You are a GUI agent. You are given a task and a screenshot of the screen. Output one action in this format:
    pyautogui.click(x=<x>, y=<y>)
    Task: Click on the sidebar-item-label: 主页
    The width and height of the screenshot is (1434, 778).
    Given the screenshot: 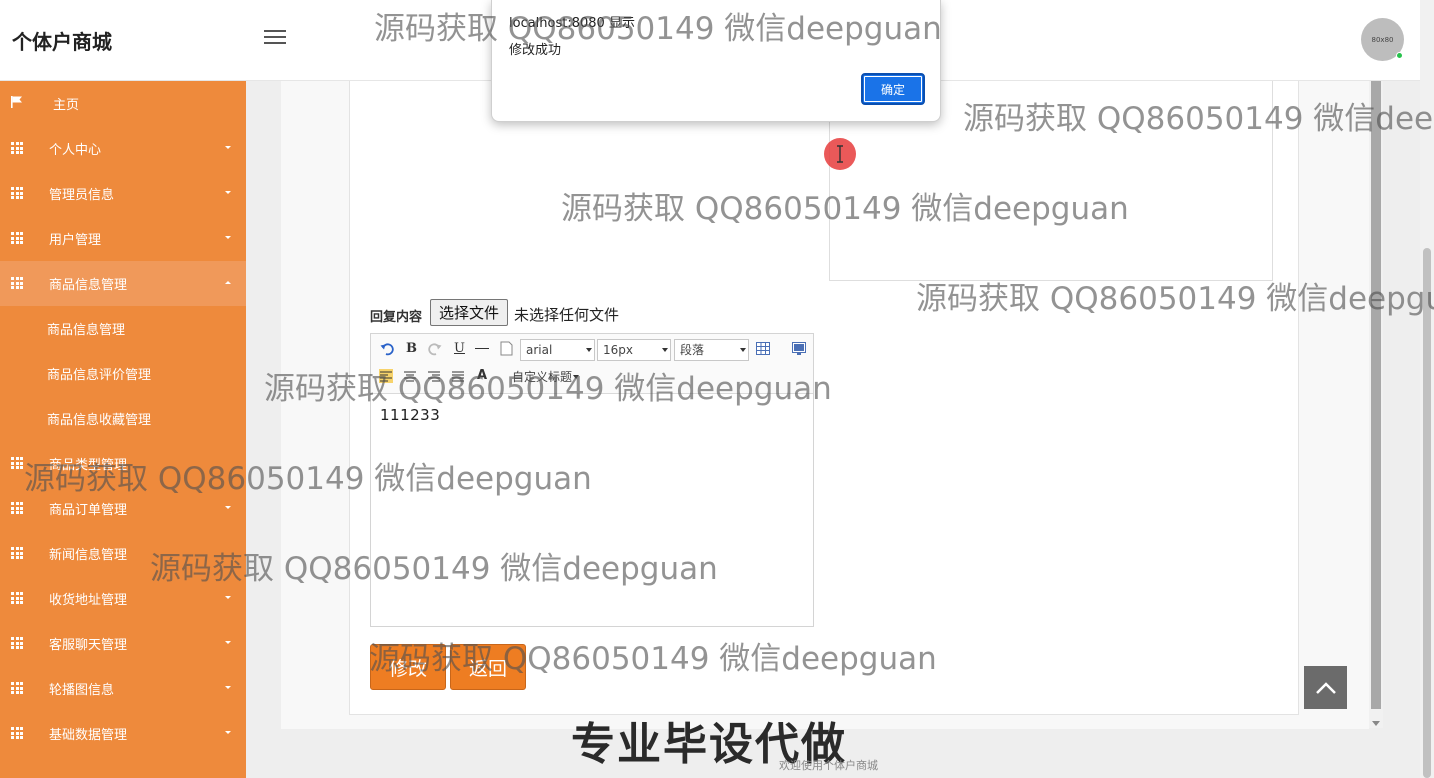 What is the action you would take?
    pyautogui.click(x=66, y=105)
    